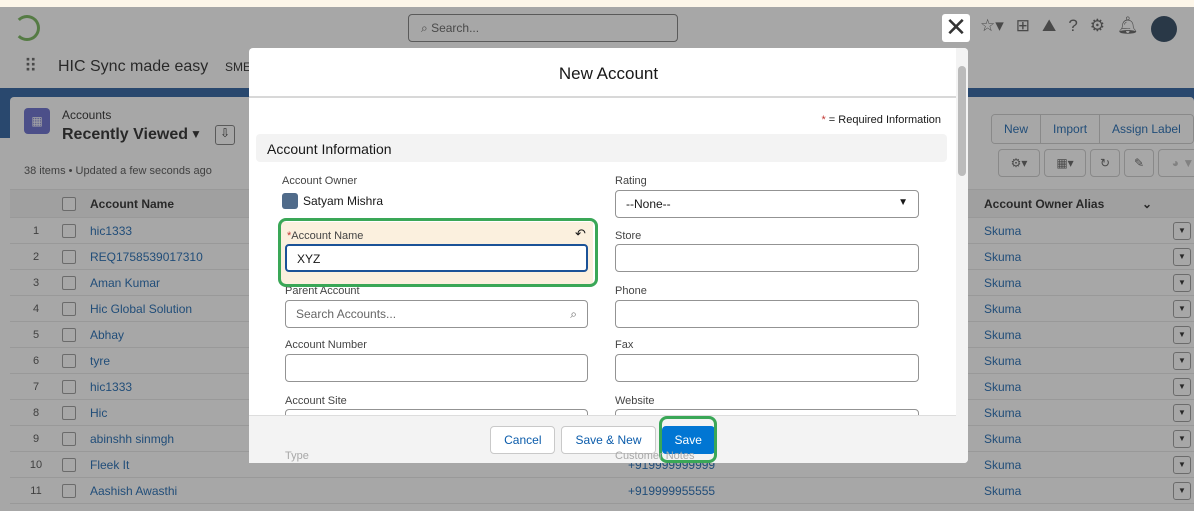  I want to click on required-note: * = Required Information, so click(881, 120).